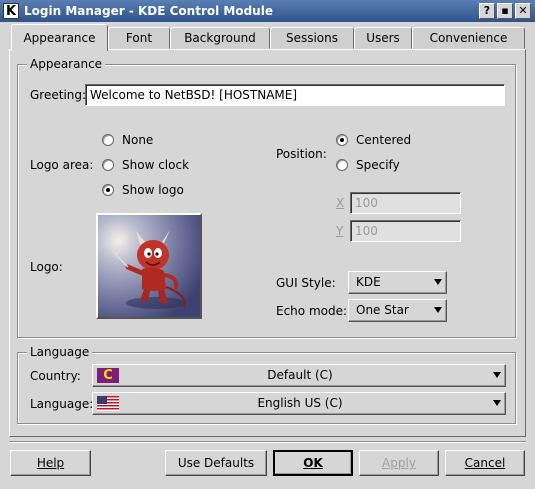 This screenshot has height=489, width=535. I want to click on help-button: Help, so click(50, 463).